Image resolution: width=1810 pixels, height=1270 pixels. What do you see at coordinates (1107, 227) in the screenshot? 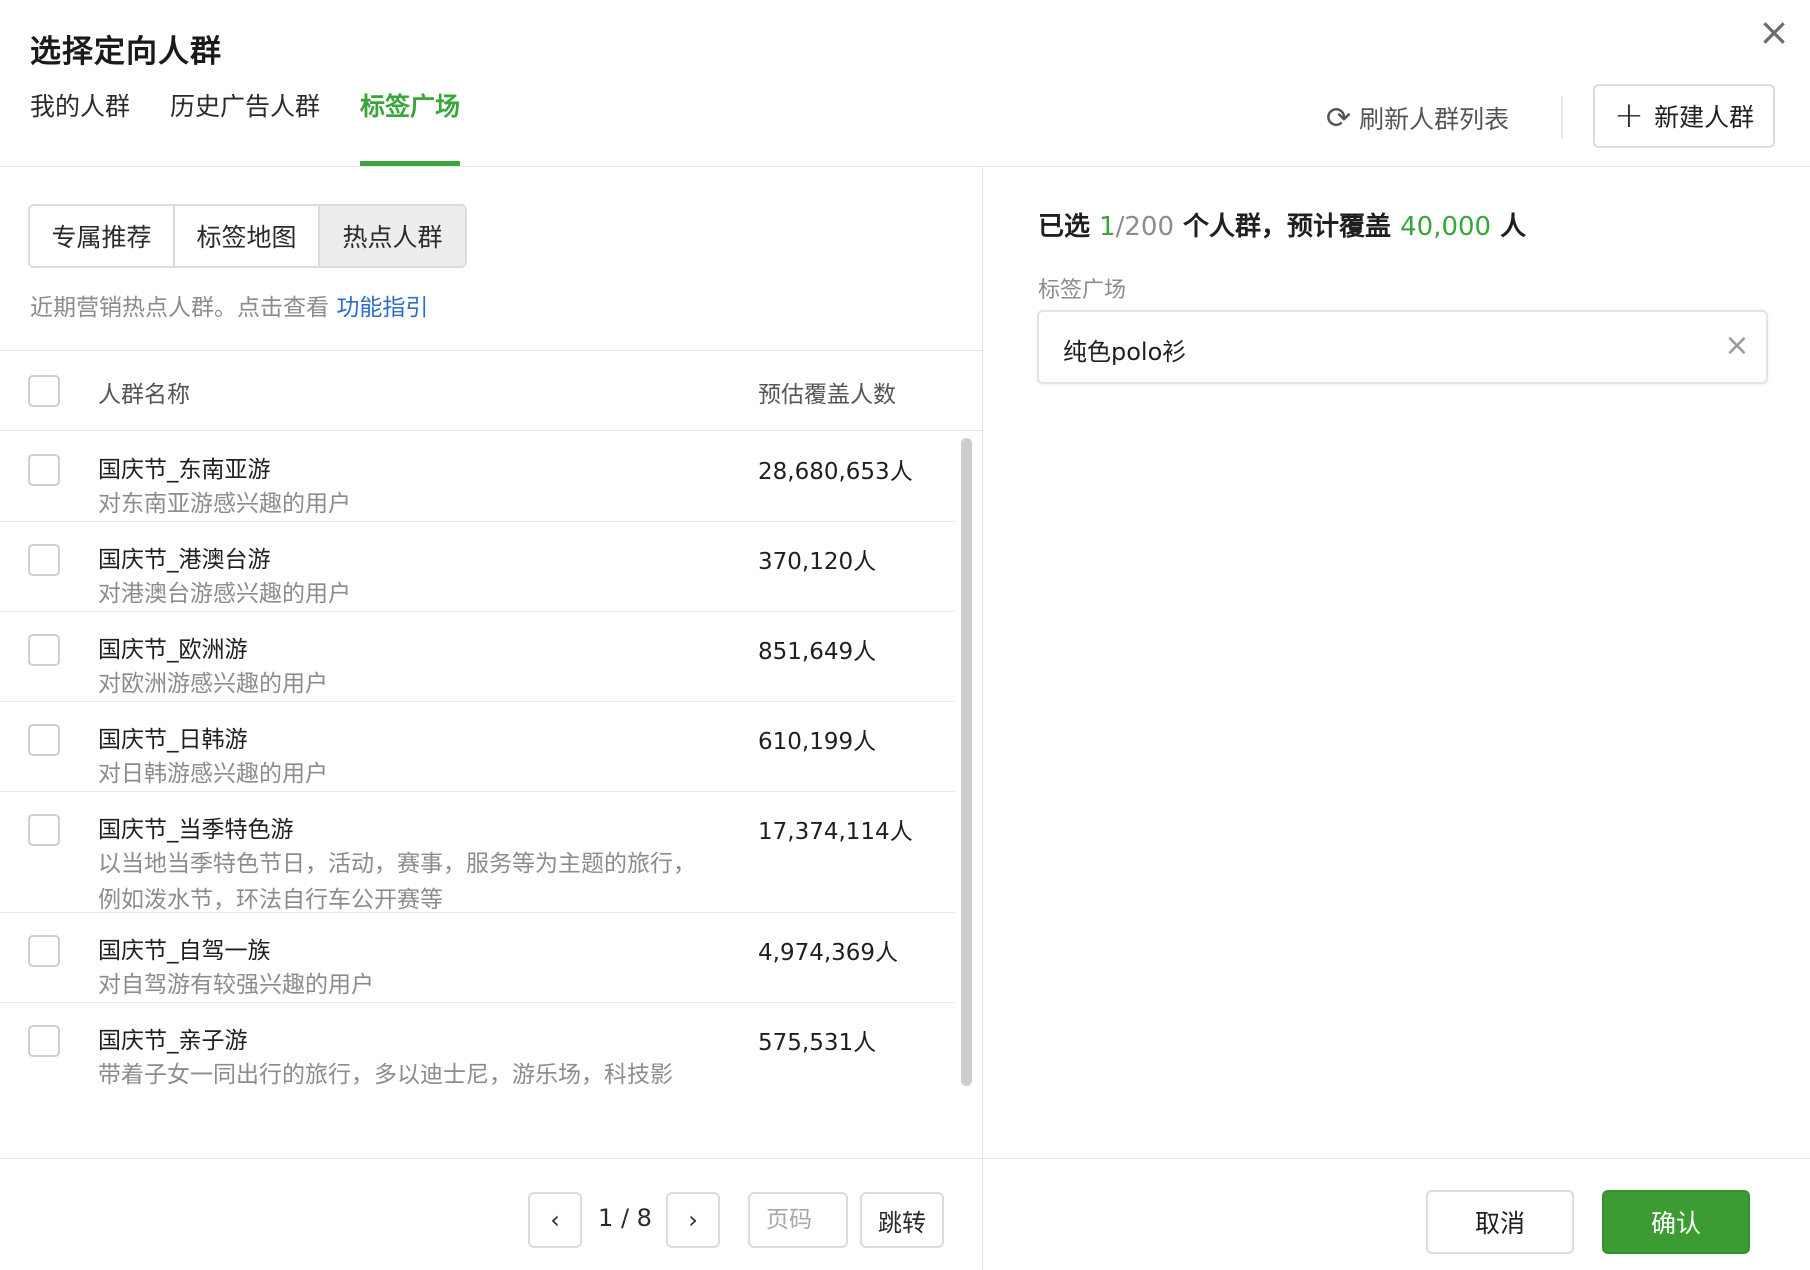
I see `selected-count: 1` at bounding box center [1107, 227].